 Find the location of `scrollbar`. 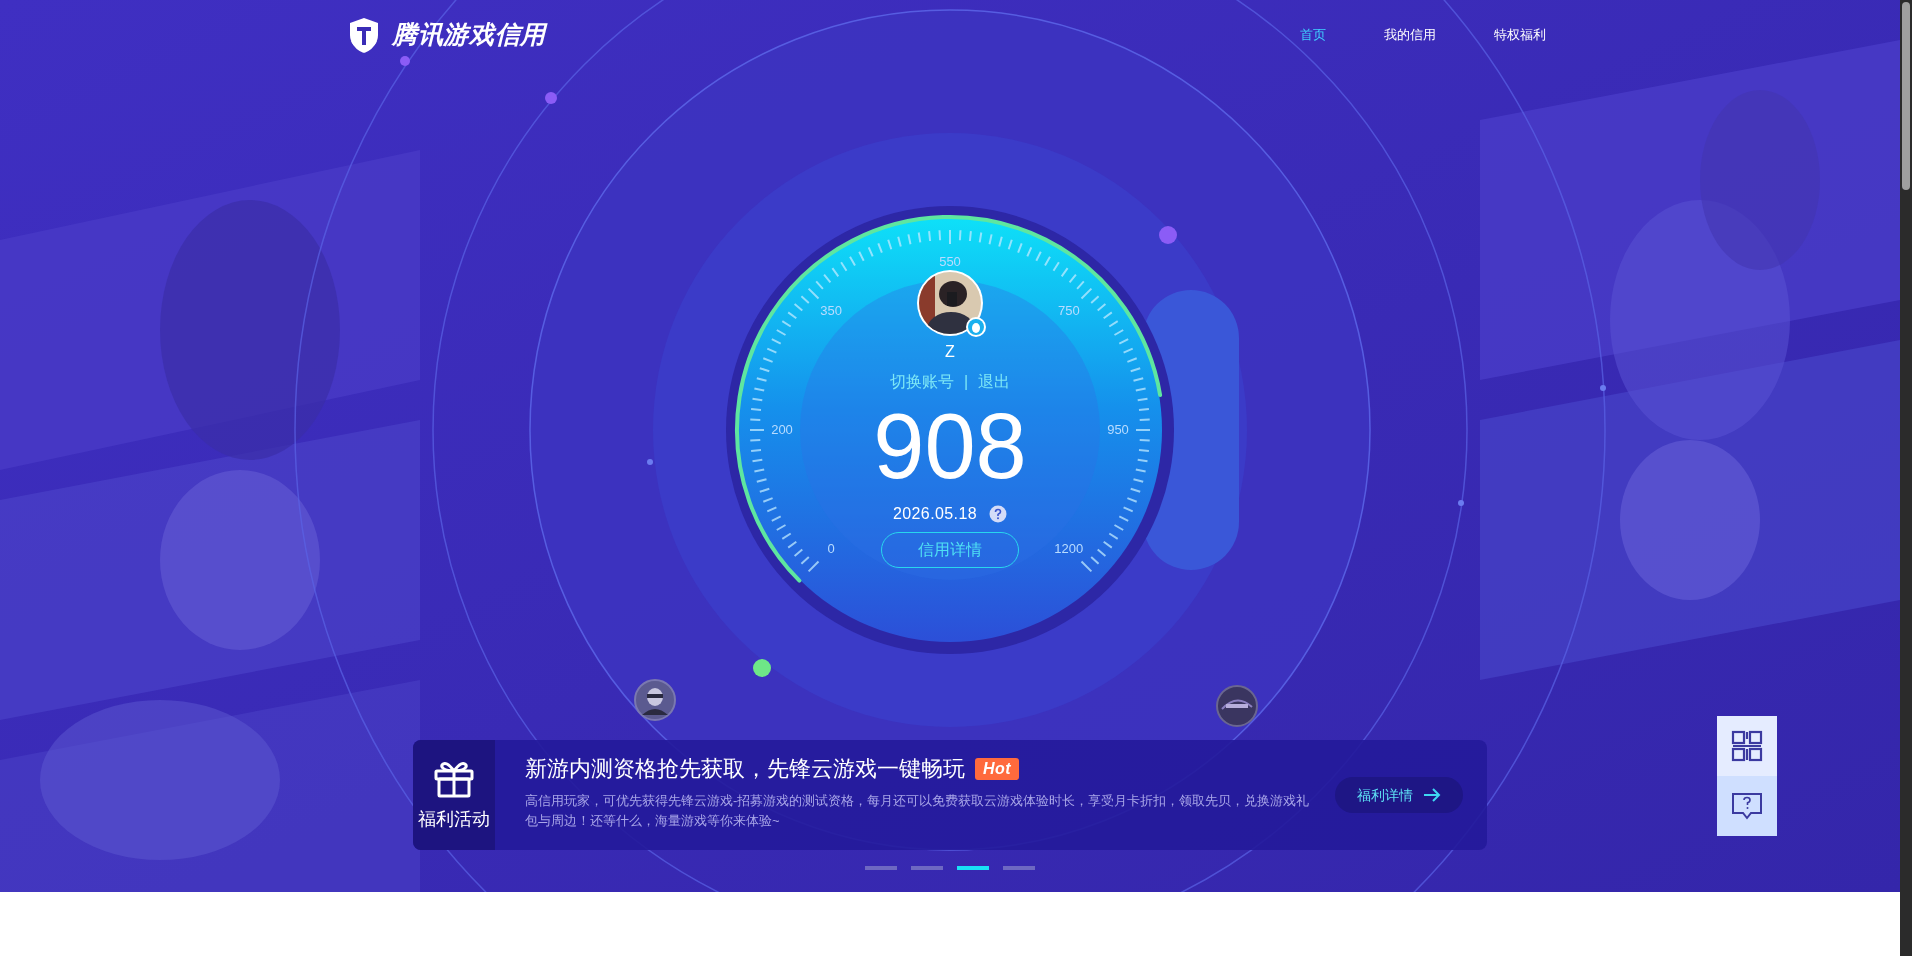

scrollbar is located at coordinates (1906, 478).